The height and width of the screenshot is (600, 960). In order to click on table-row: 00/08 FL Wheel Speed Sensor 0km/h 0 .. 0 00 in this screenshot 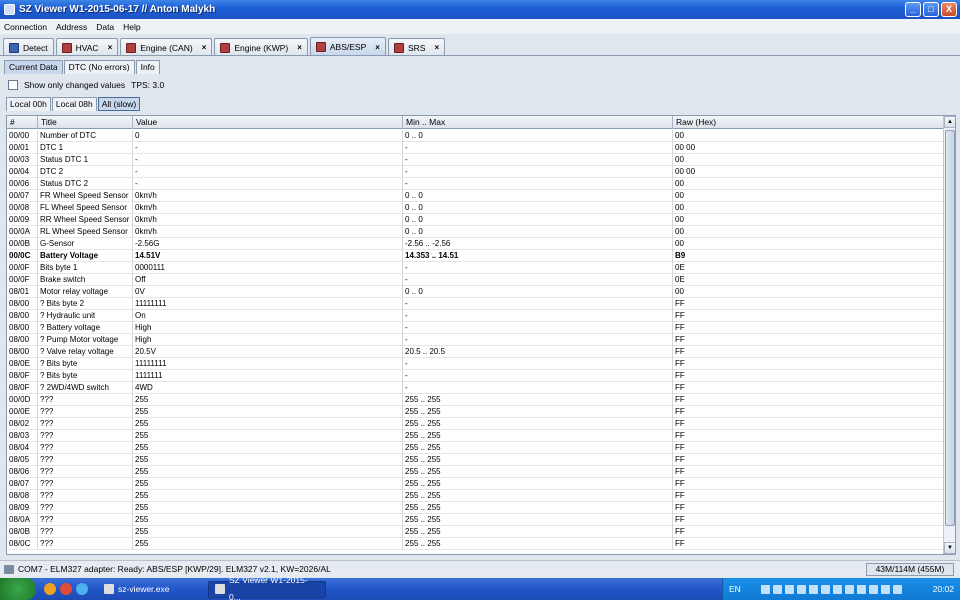, I will do `click(475, 208)`.